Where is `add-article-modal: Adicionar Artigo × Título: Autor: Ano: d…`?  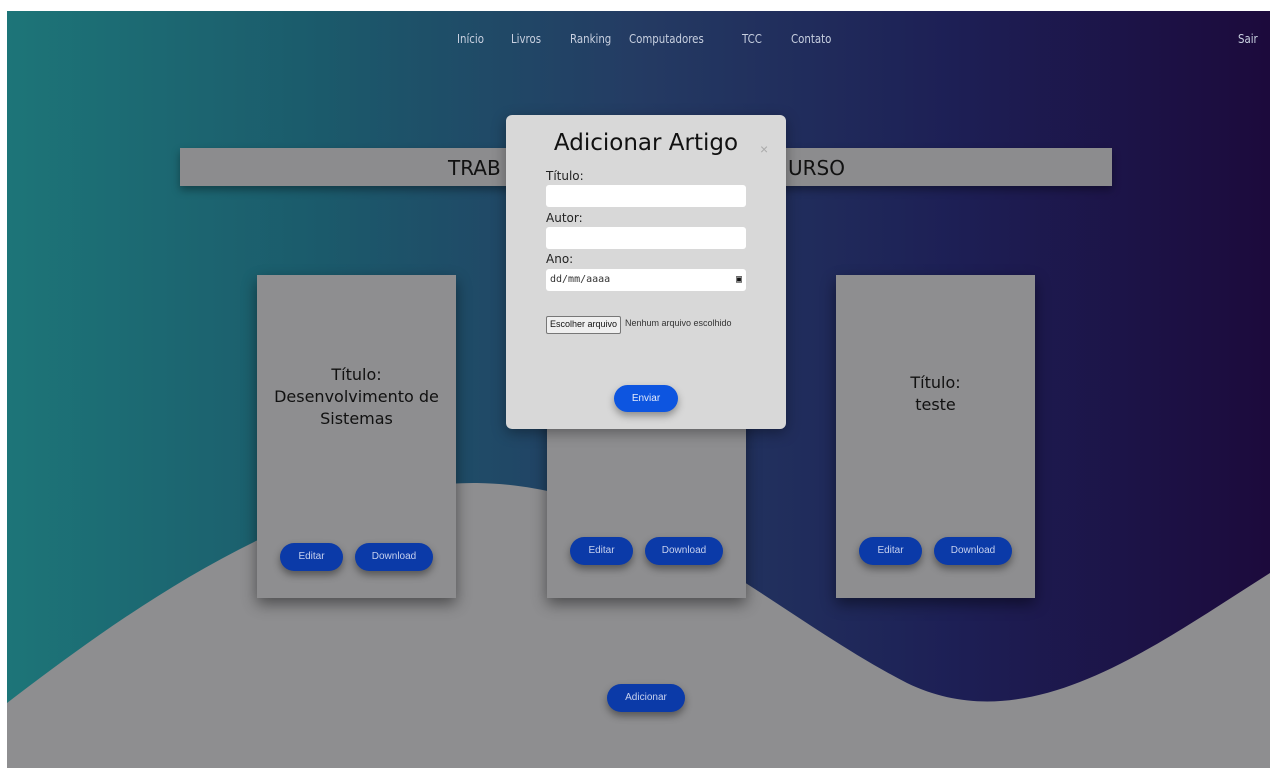 add-article-modal: Adicionar Artigo × Título: Autor: Ano: d… is located at coordinates (646, 272).